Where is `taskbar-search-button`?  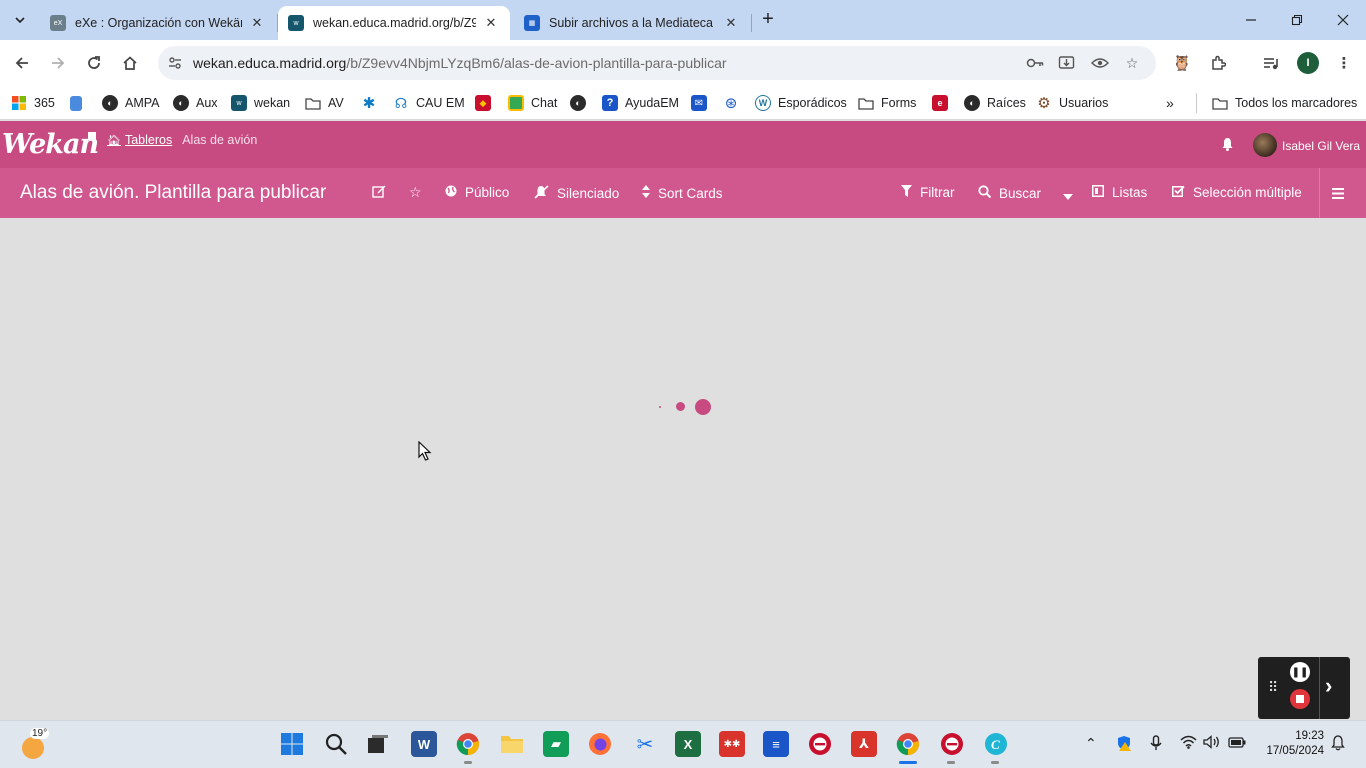 taskbar-search-button is located at coordinates (336, 744).